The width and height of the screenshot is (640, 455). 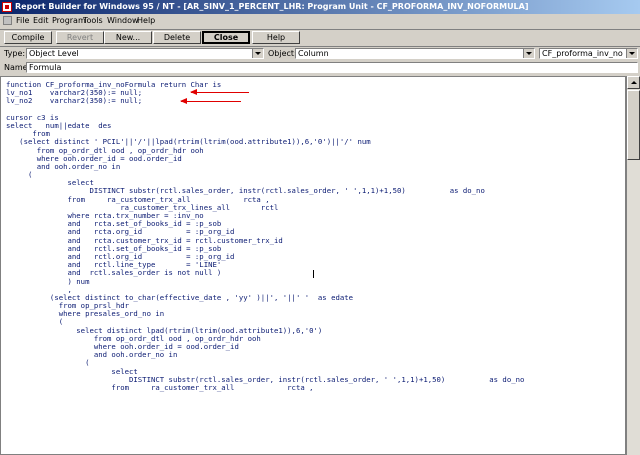 What do you see at coordinates (28, 37) in the screenshot?
I see `compile-button: Compile` at bounding box center [28, 37].